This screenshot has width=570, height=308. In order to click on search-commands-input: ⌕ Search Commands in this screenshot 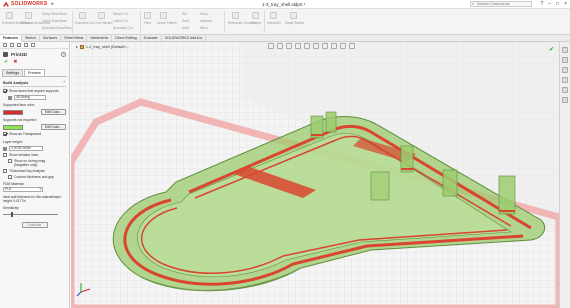, I will do `click(501, 4)`.